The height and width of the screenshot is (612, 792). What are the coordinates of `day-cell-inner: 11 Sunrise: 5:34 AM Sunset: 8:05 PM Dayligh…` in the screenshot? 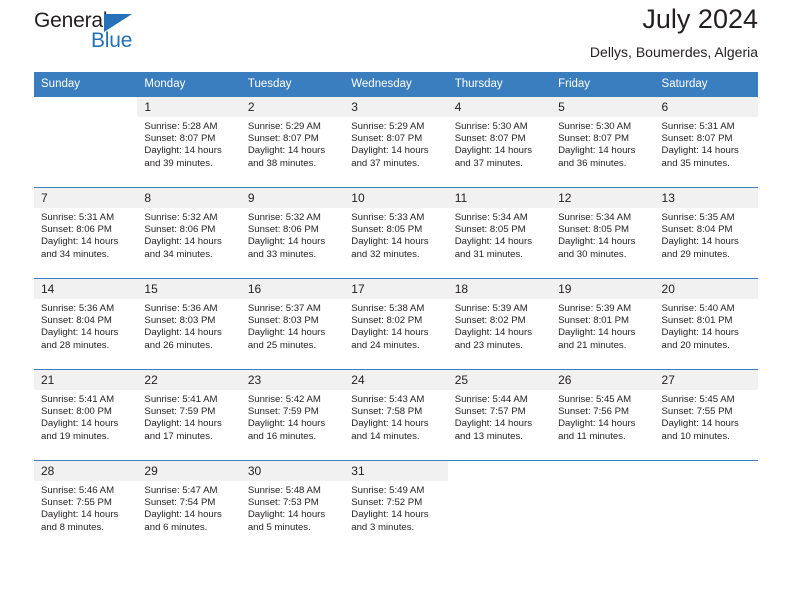 It's located at (499, 233).